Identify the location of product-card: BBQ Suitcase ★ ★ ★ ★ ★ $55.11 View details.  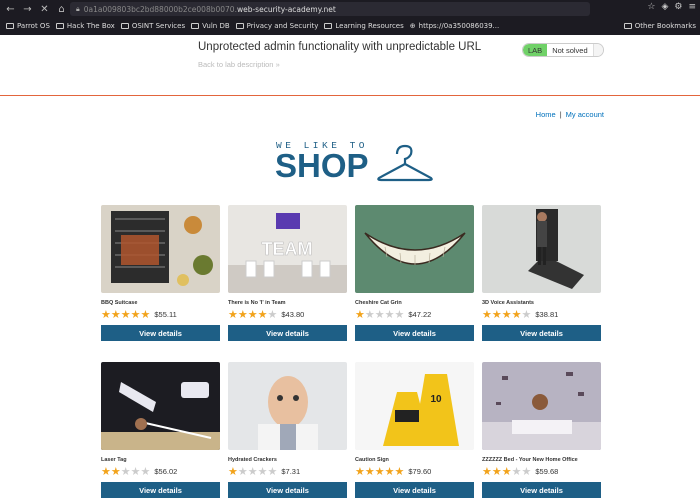
(160, 273).